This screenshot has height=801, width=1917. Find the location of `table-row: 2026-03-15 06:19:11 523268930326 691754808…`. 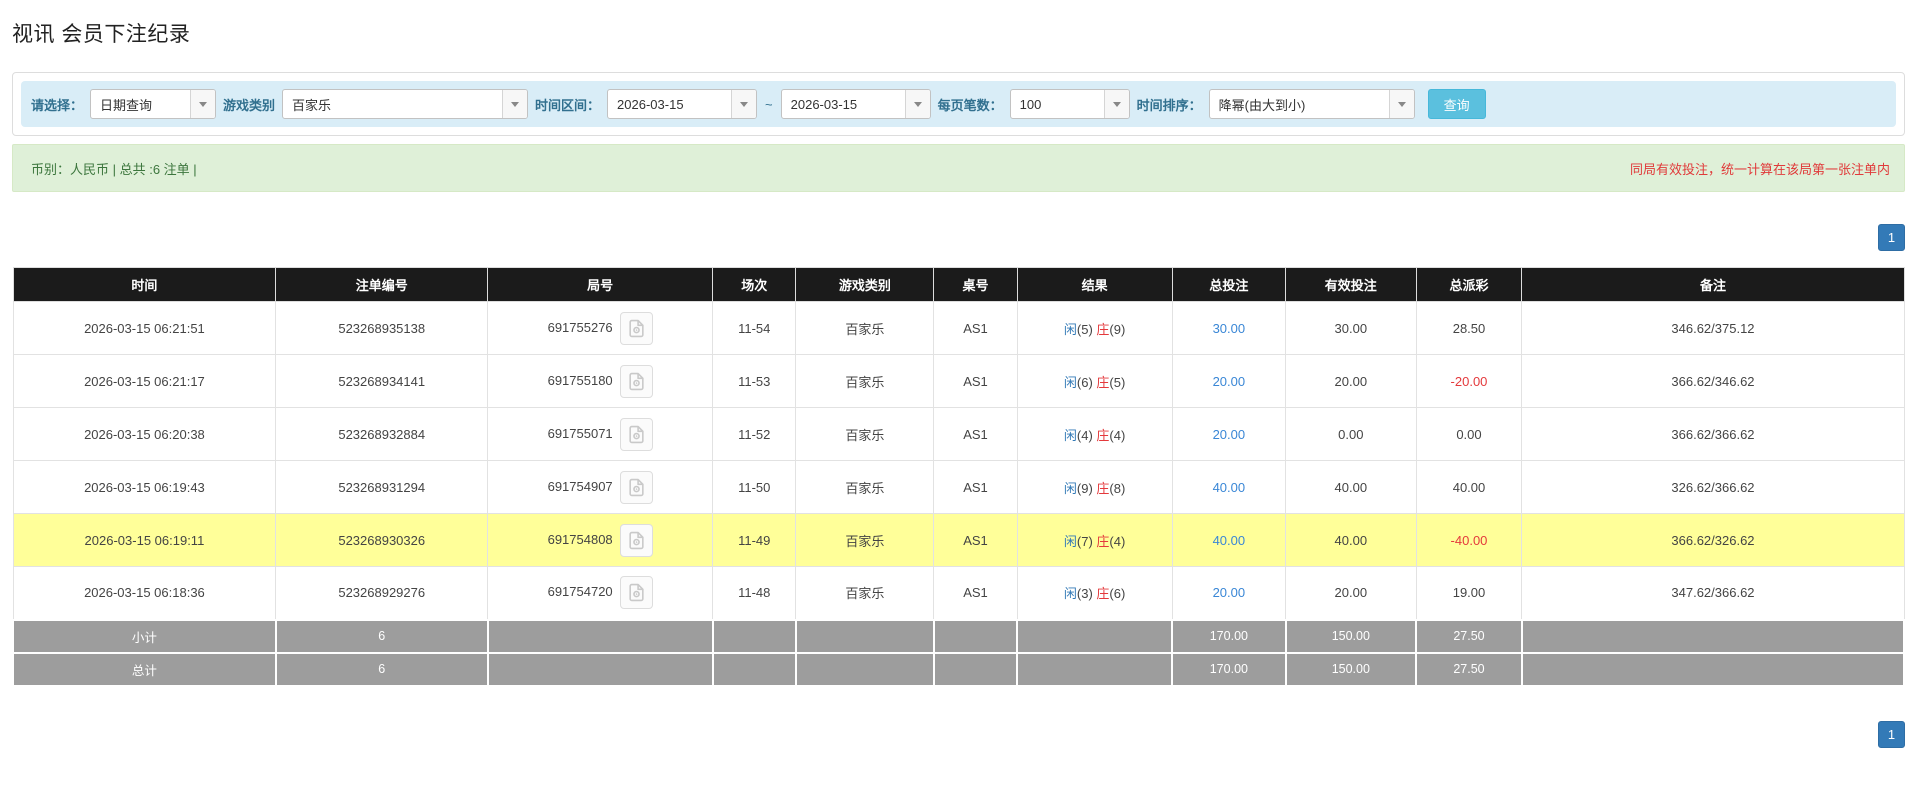

table-row: 2026-03-15 06:19:11 523268930326 691754808… is located at coordinates (958, 540).